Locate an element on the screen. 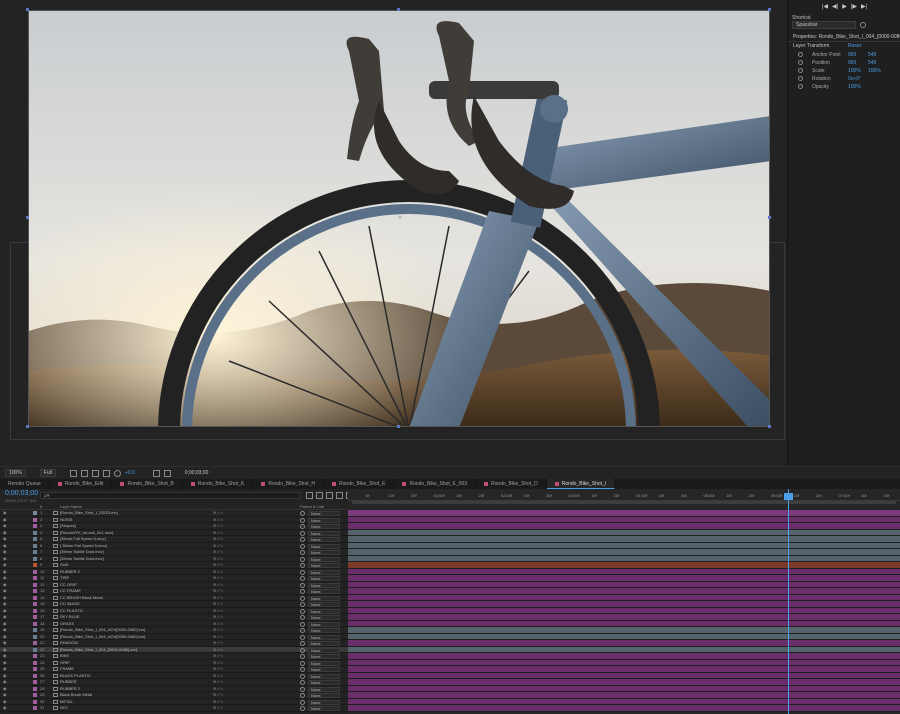  playhead-line is located at coordinates (788, 601).